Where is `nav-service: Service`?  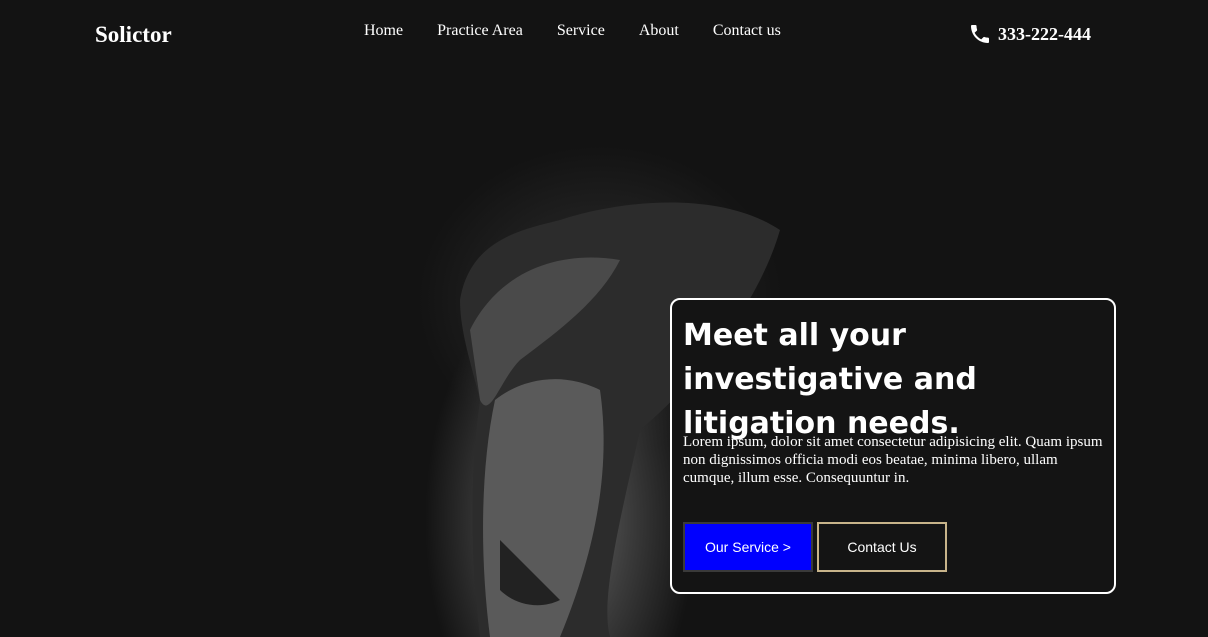
nav-service: Service is located at coordinates (581, 31).